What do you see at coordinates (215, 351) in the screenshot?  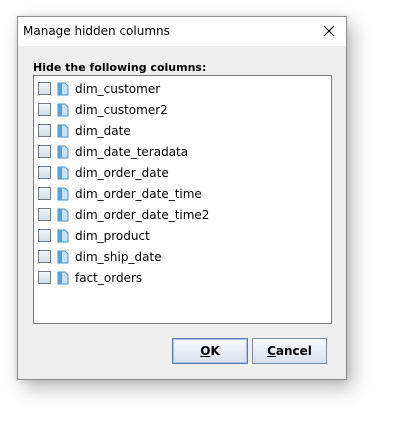 I see `ok-label-rest: K` at bounding box center [215, 351].